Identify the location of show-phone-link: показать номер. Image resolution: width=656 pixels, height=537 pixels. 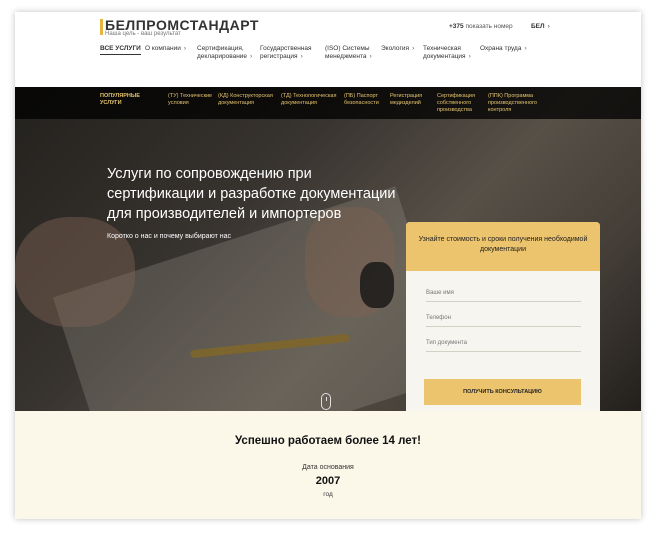
(488, 26).